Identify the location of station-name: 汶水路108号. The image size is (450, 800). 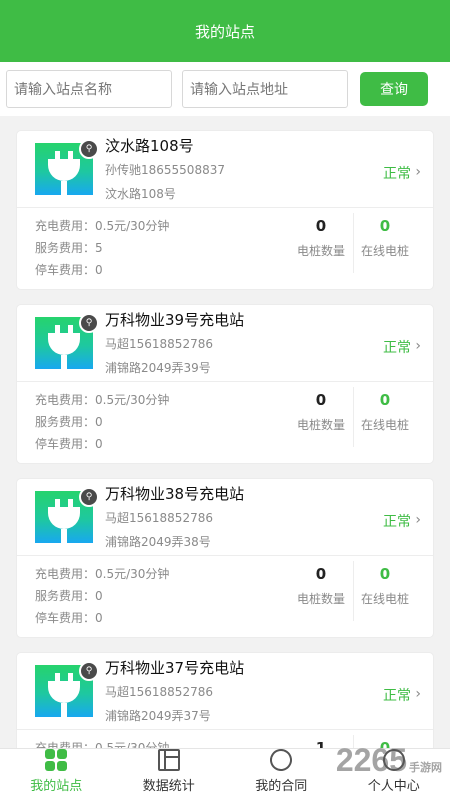
(149, 146).